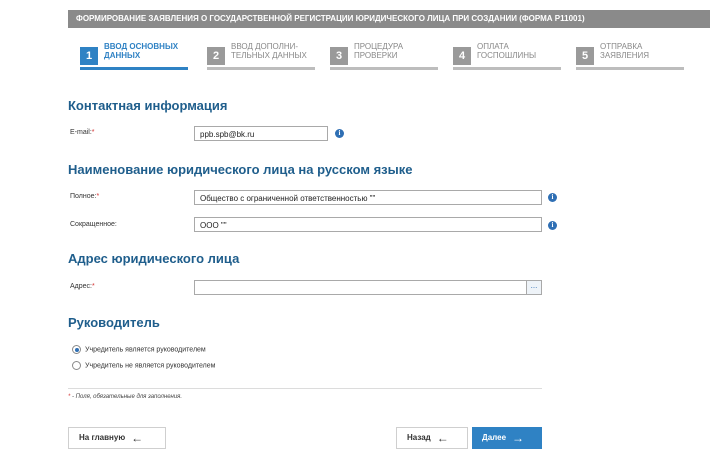 The width and height of the screenshot is (724, 464). Describe the element at coordinates (93, 224) in the screenshot. I see `short-name-label: Сокращенное:` at that location.